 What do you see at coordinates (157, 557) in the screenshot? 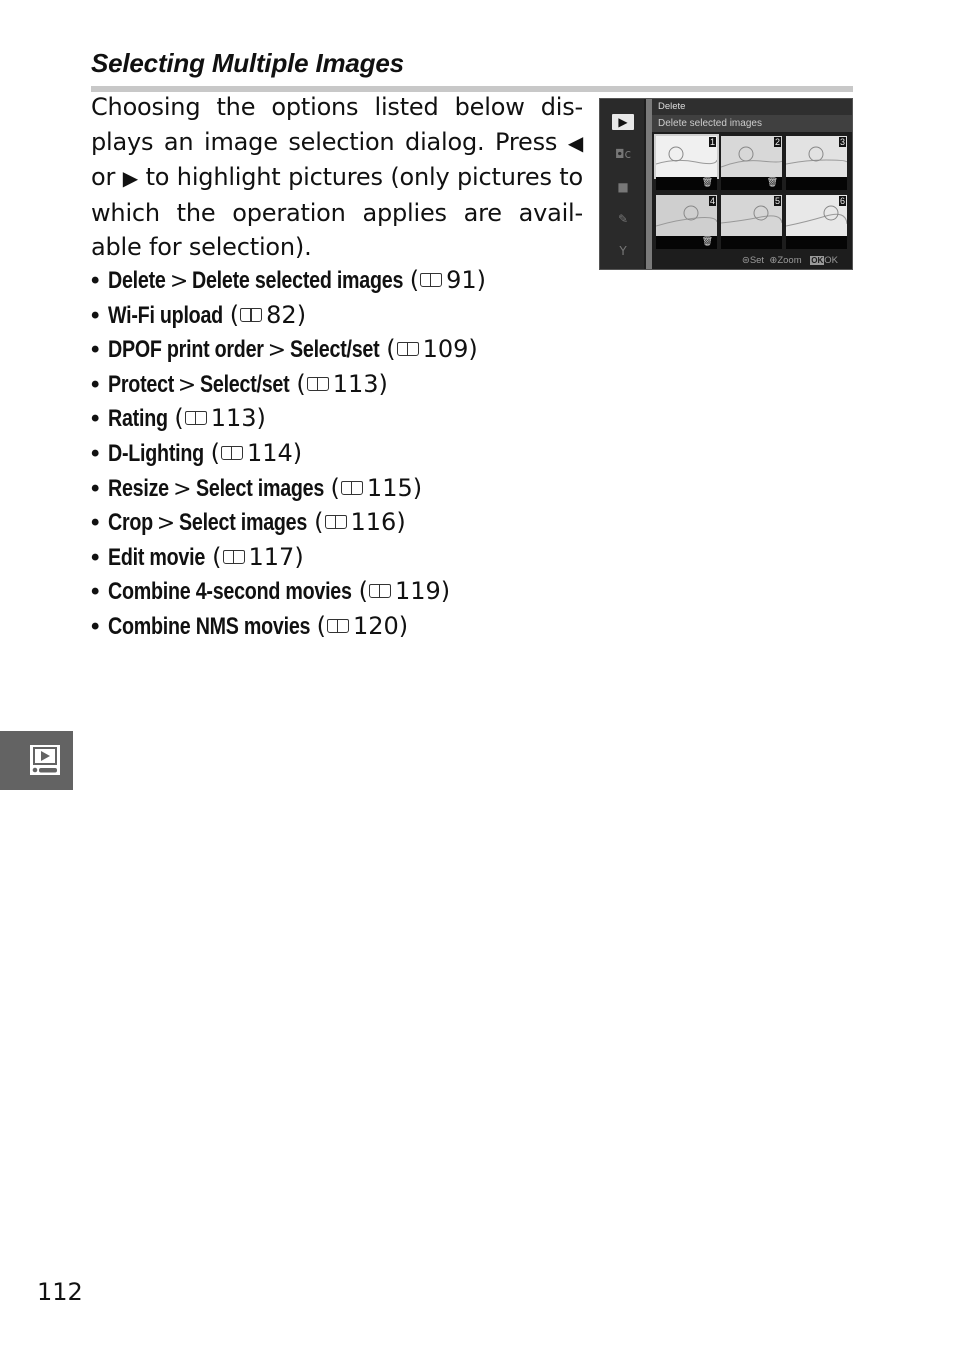
I see `option-name: Edit movie` at bounding box center [157, 557].